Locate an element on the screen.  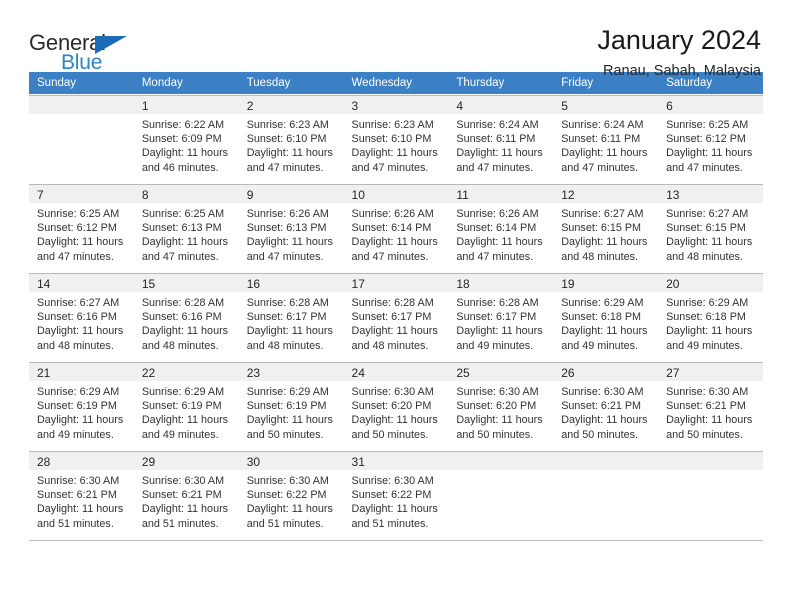
day-sunrise-text: Sunrise: 6:29 AM is located at coordinates (183, 392).